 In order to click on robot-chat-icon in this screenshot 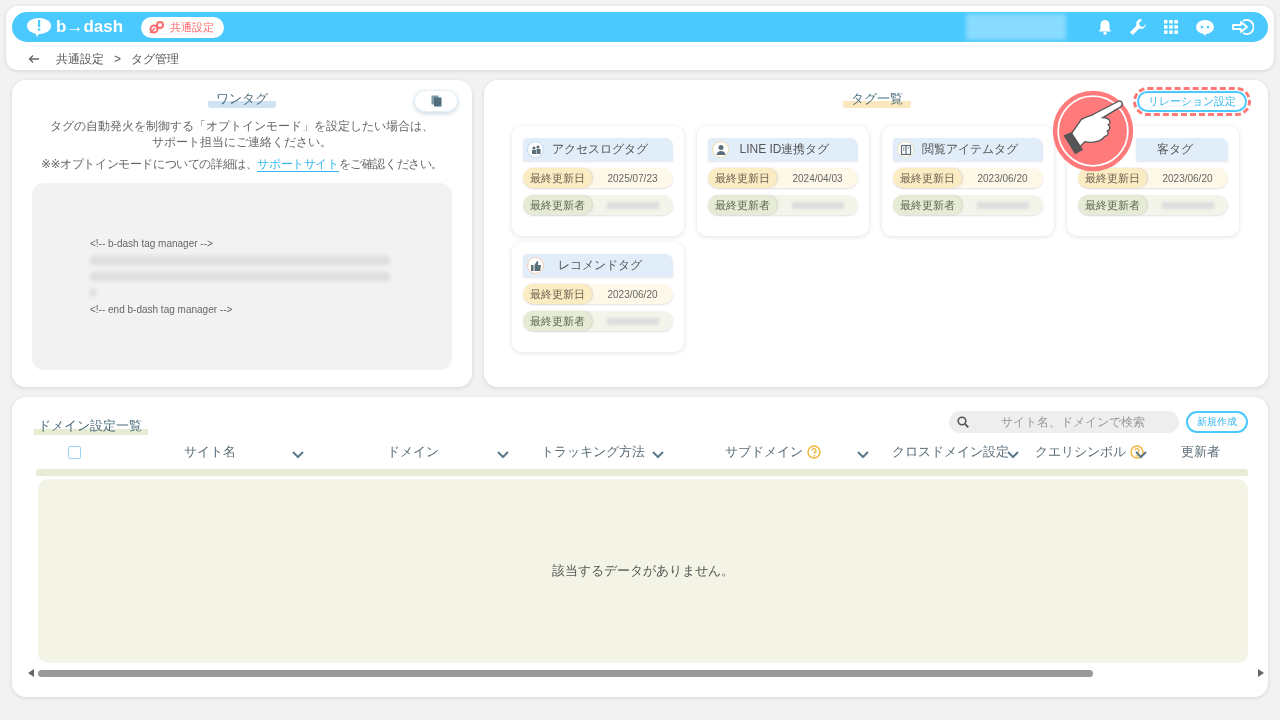, I will do `click(1205, 27)`.